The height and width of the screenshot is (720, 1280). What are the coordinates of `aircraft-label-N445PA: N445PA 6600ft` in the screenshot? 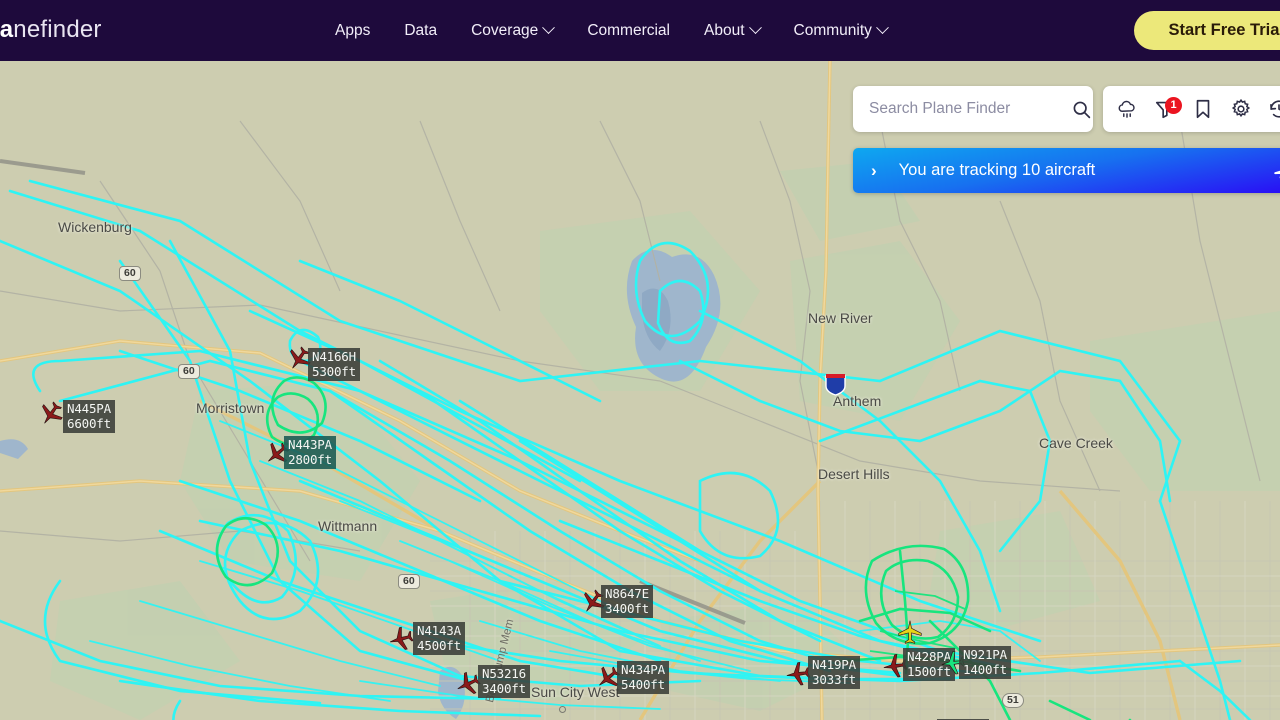 It's located at (89, 416).